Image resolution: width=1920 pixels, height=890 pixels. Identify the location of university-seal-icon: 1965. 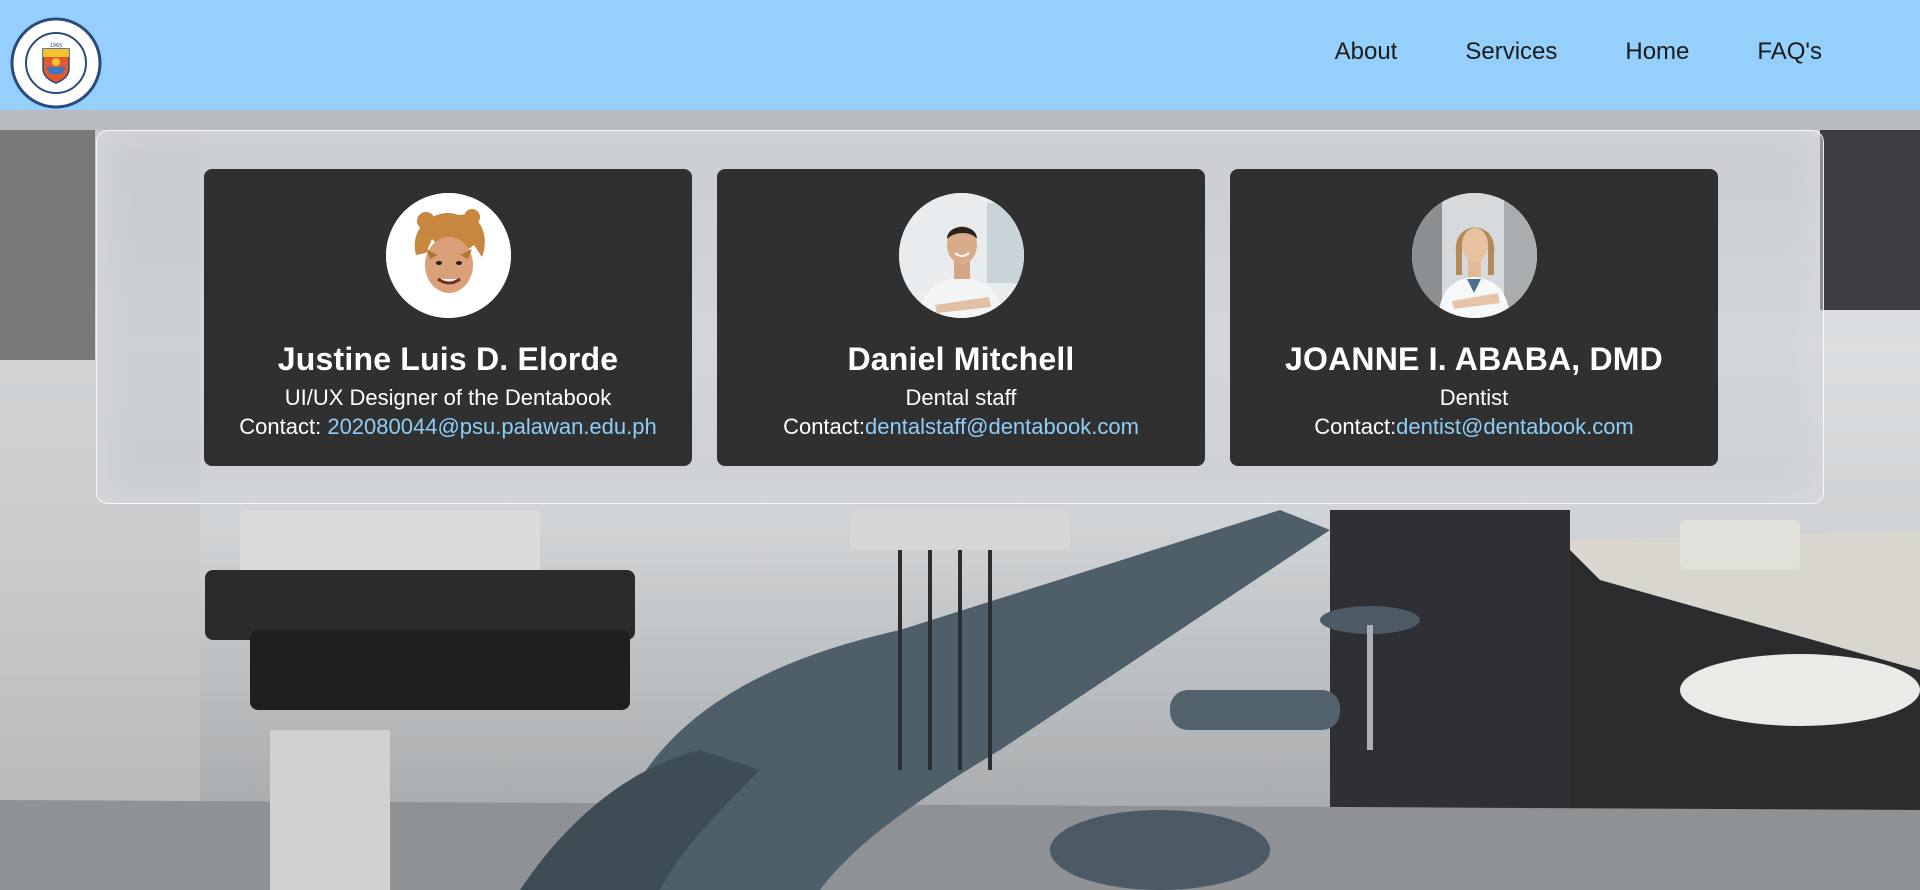
(56, 63).